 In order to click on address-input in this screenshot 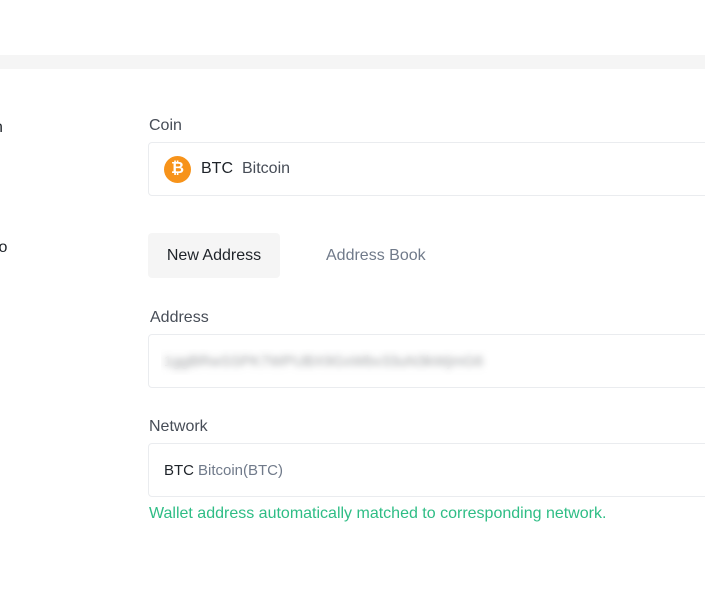, I will do `click(427, 361)`.